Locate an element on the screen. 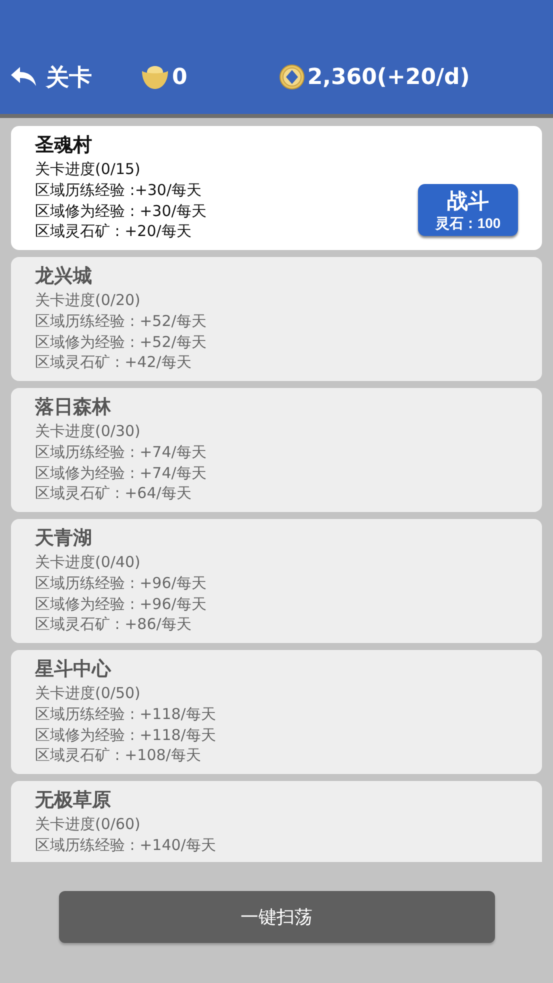 This screenshot has width=553, height=983. stage-progress: 关卡进度(0/15) is located at coordinates (88, 169).